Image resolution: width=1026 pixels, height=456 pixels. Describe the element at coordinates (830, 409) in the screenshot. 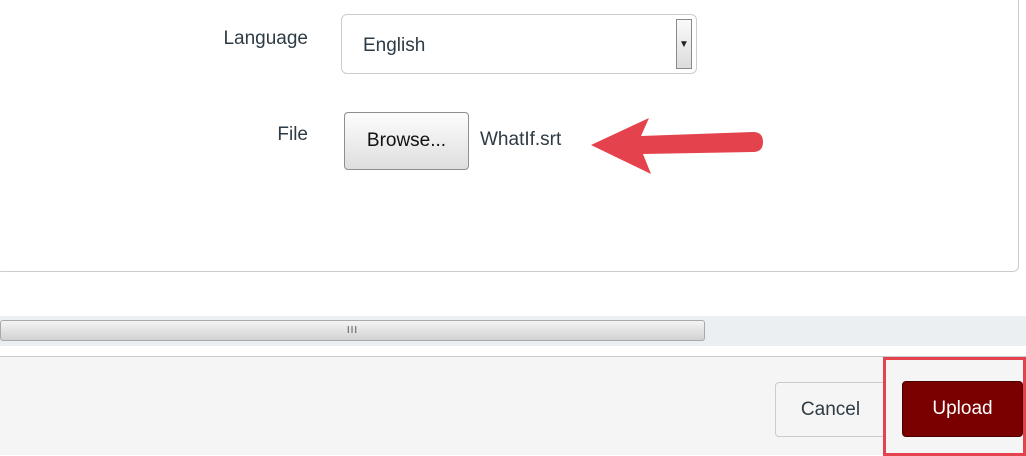

I see `cancel-button: Cancel` at that location.